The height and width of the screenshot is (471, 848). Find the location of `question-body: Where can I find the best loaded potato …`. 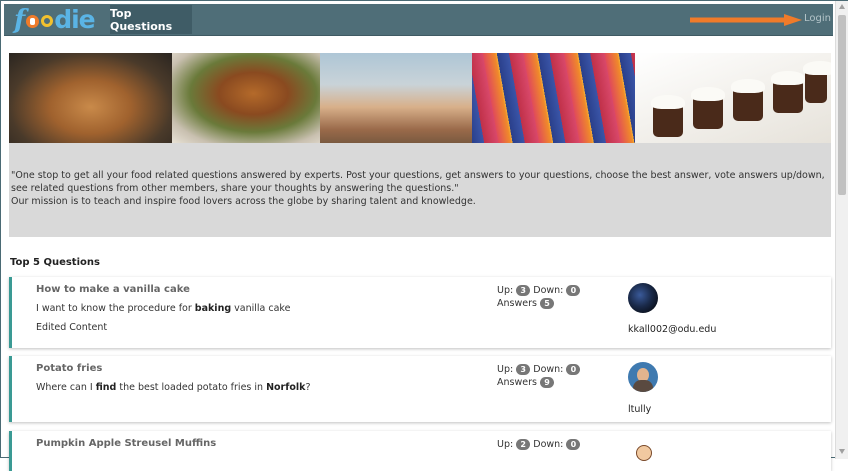

question-body: Where can I find the best loaded potato … is located at coordinates (173, 387).